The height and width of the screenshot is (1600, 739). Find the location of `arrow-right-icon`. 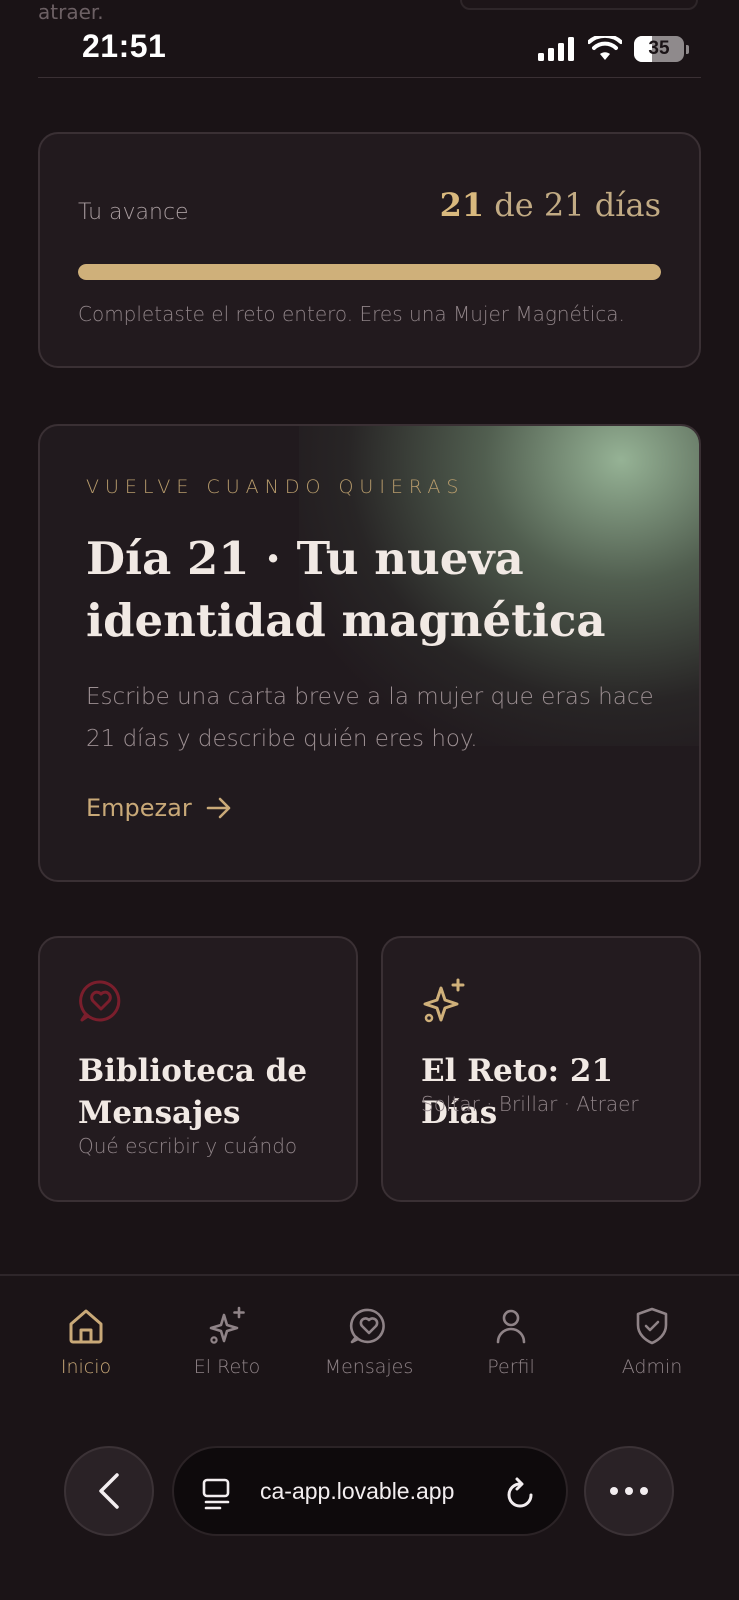

arrow-right-icon is located at coordinates (218, 808).